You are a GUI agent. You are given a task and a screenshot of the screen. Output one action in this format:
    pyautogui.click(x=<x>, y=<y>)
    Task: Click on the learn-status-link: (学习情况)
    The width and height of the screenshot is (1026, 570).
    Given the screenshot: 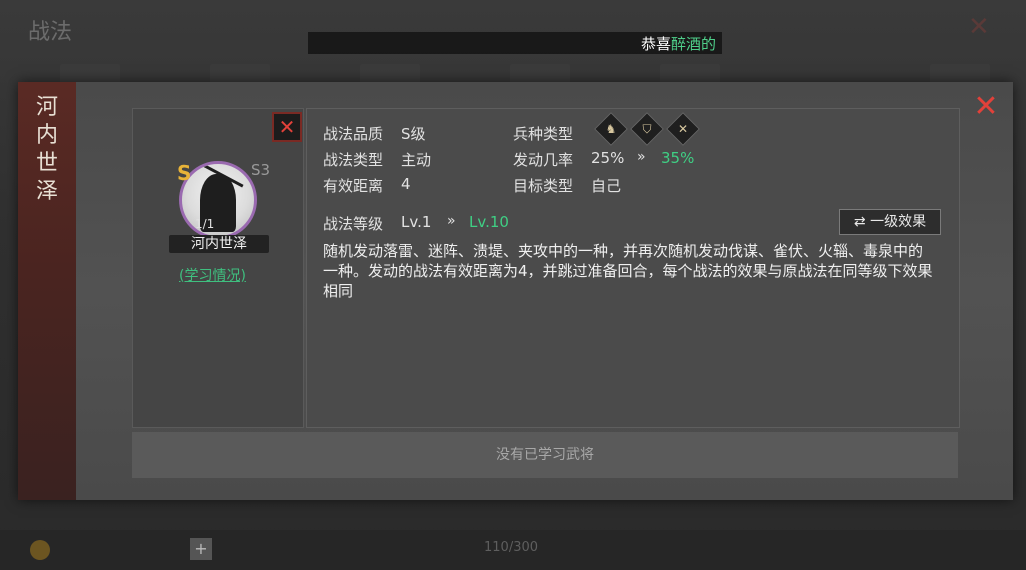 What is the action you would take?
    pyautogui.click(x=212, y=275)
    